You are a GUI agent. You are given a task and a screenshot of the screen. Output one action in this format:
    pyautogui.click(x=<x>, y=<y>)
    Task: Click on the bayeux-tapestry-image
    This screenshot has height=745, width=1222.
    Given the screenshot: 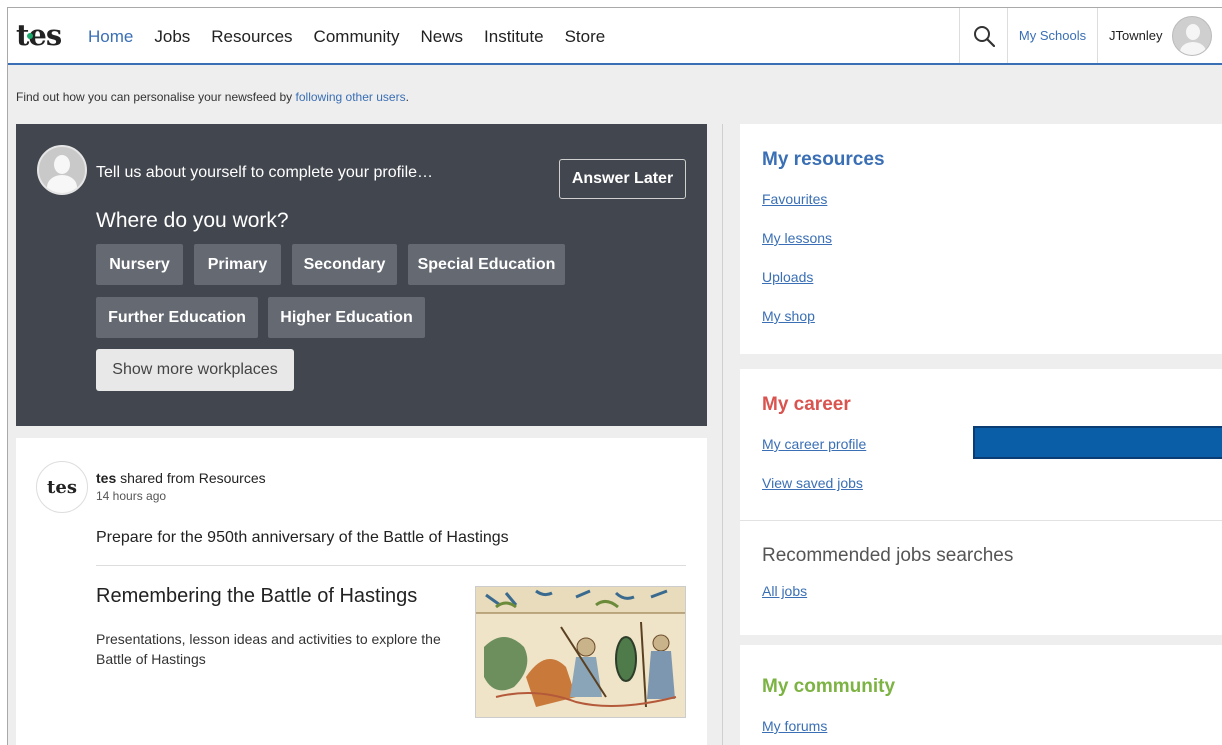 What is the action you would take?
    pyautogui.click(x=580, y=652)
    